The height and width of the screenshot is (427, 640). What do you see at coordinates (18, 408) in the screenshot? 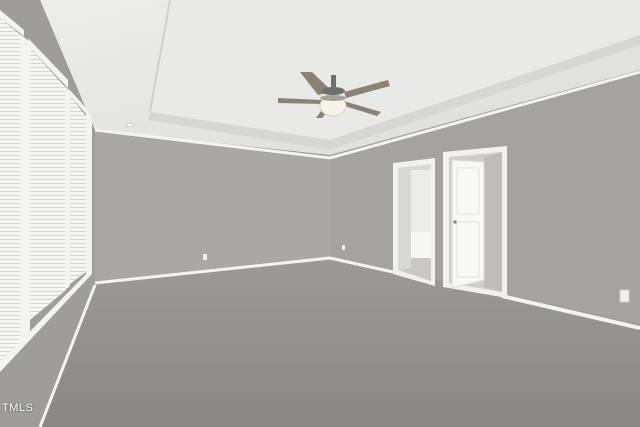
I see `watermark-text: TMLS` at bounding box center [18, 408].